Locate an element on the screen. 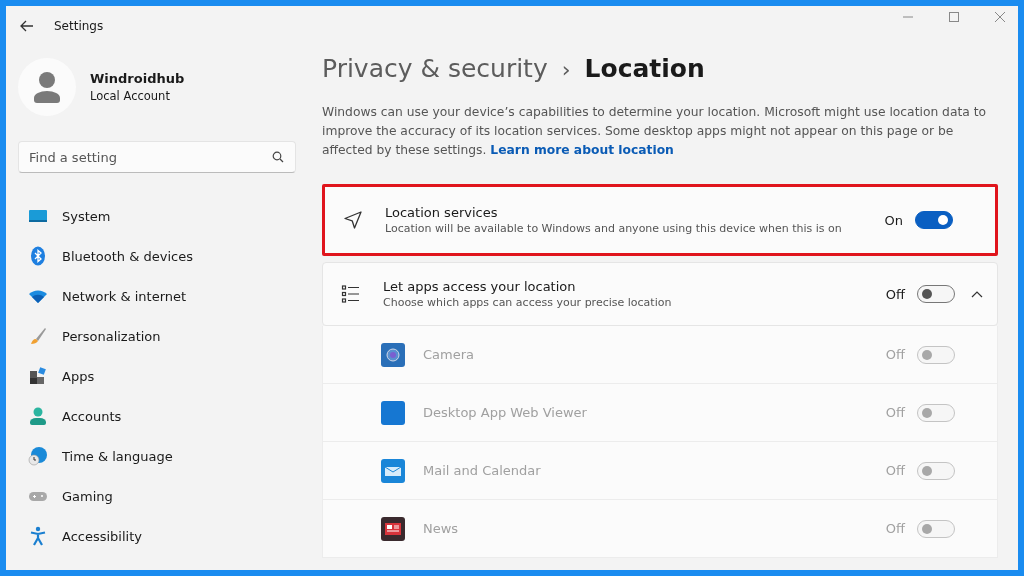 The height and width of the screenshot is (576, 1024). sidebar-item: Apps is located at coordinates (157, 376).